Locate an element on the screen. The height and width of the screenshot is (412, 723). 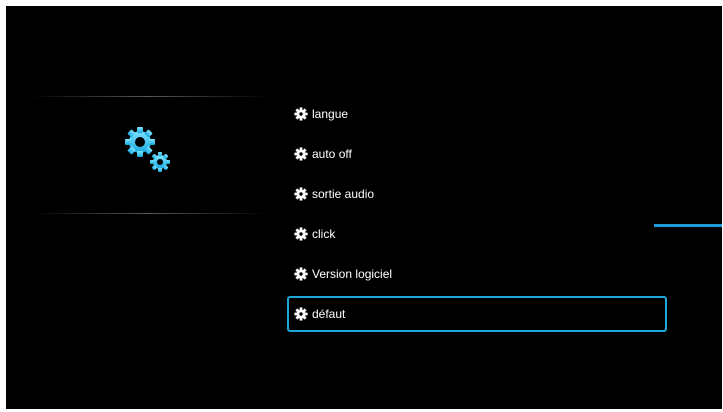
gears-icon is located at coordinates (147, 149).